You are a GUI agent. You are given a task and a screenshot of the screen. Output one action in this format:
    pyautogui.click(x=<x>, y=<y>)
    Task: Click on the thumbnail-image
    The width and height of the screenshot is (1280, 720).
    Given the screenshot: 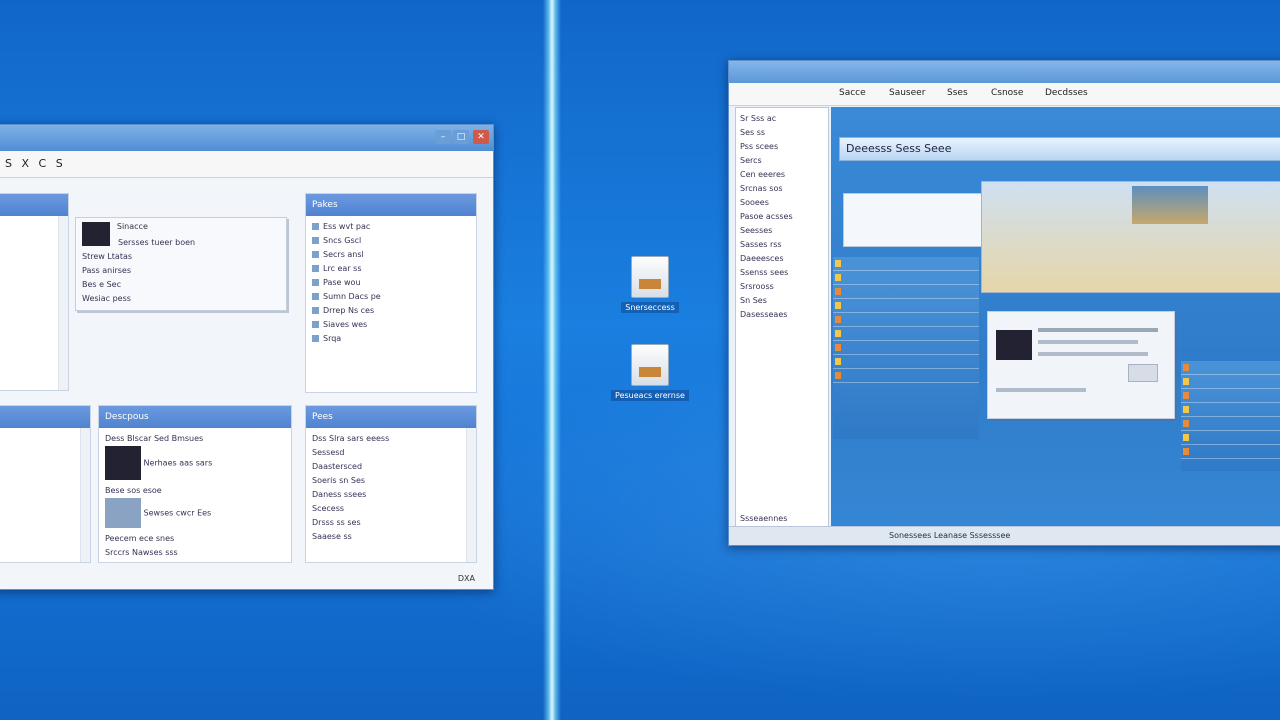 What is the action you would take?
    pyautogui.click(x=1014, y=345)
    